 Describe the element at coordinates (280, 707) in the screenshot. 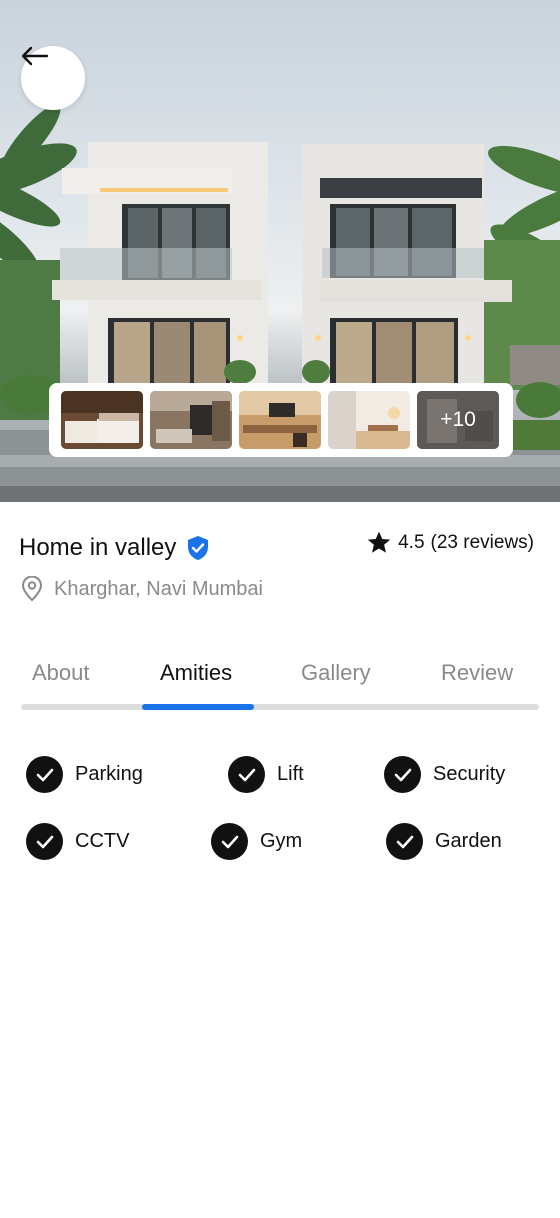

I see `tab-track` at that location.